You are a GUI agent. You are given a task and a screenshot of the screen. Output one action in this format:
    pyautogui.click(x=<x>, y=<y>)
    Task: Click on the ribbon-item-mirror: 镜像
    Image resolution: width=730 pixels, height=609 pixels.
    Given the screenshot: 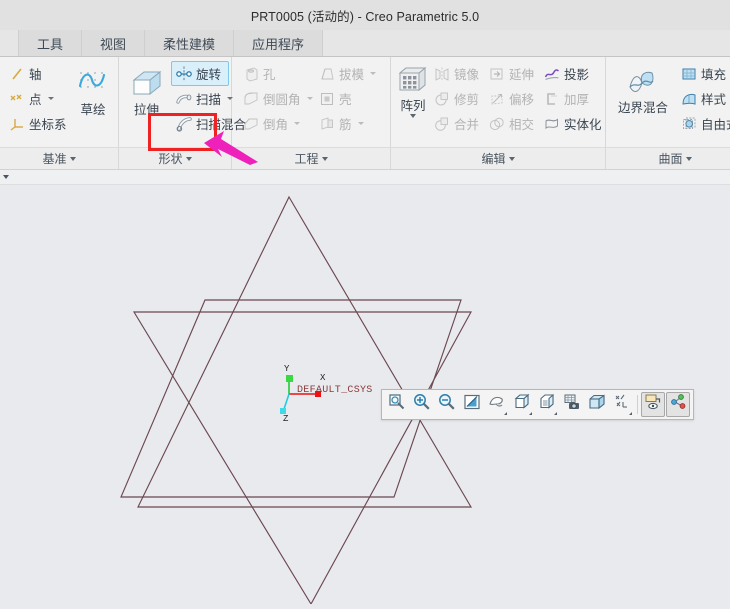 What is the action you would take?
    pyautogui.click(x=456, y=73)
    